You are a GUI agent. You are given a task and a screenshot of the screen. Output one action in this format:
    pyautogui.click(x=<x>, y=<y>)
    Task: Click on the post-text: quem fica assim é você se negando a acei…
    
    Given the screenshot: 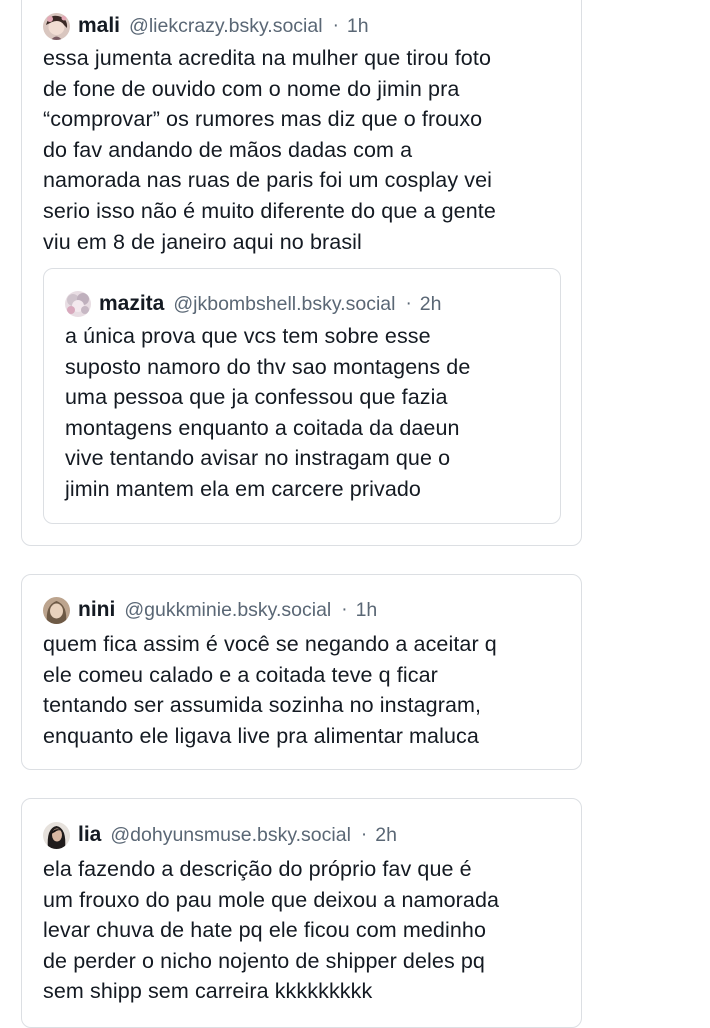 What is the action you would take?
    pyautogui.click(x=270, y=690)
    